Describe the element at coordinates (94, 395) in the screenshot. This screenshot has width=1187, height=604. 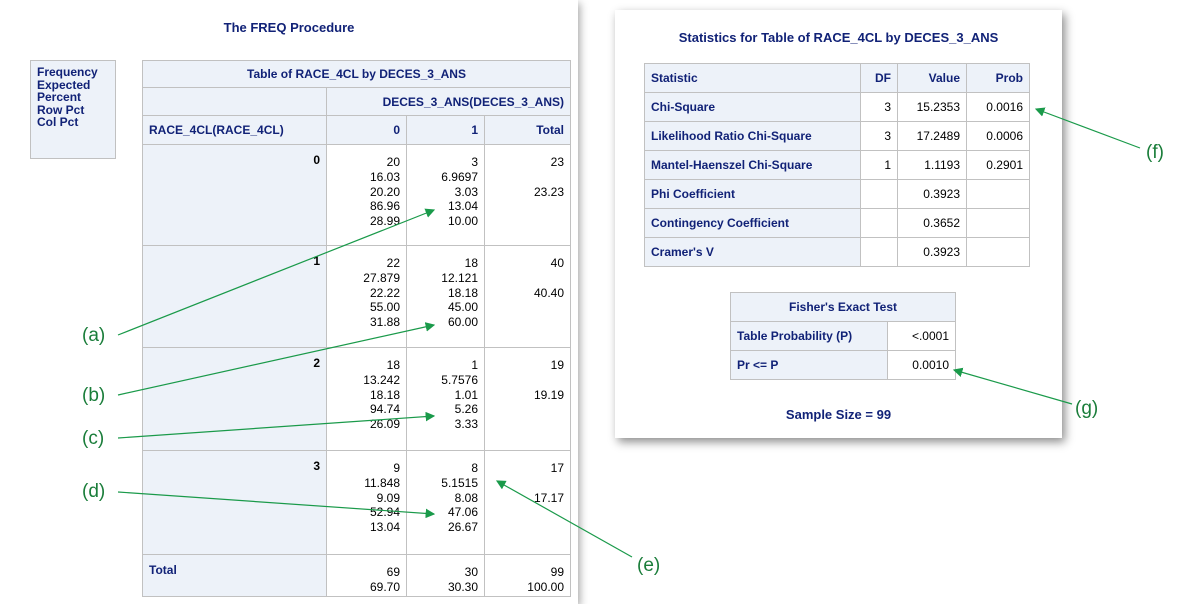
I see `callout-label-b: (b)` at that location.